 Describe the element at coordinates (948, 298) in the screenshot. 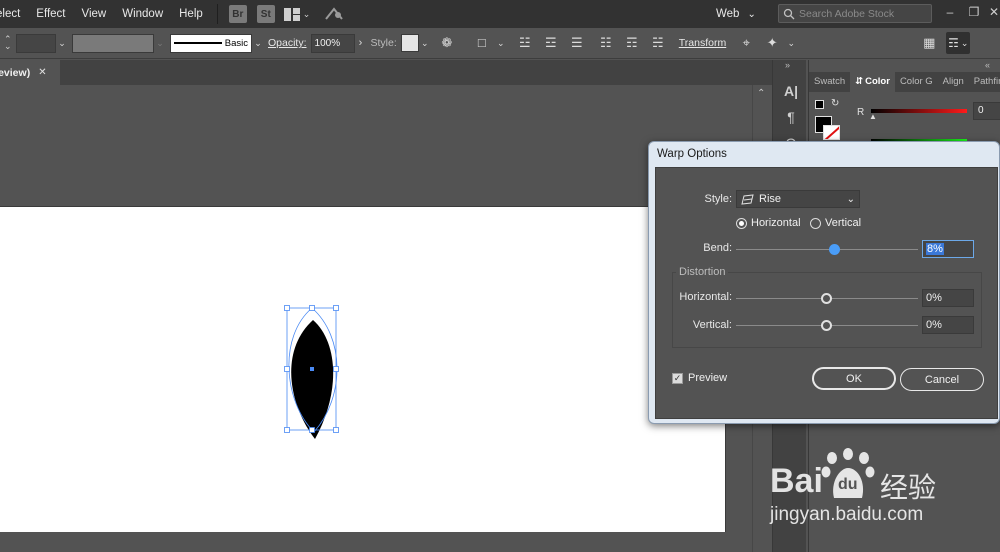

I see `distortion-horizontal-field: 0%` at that location.